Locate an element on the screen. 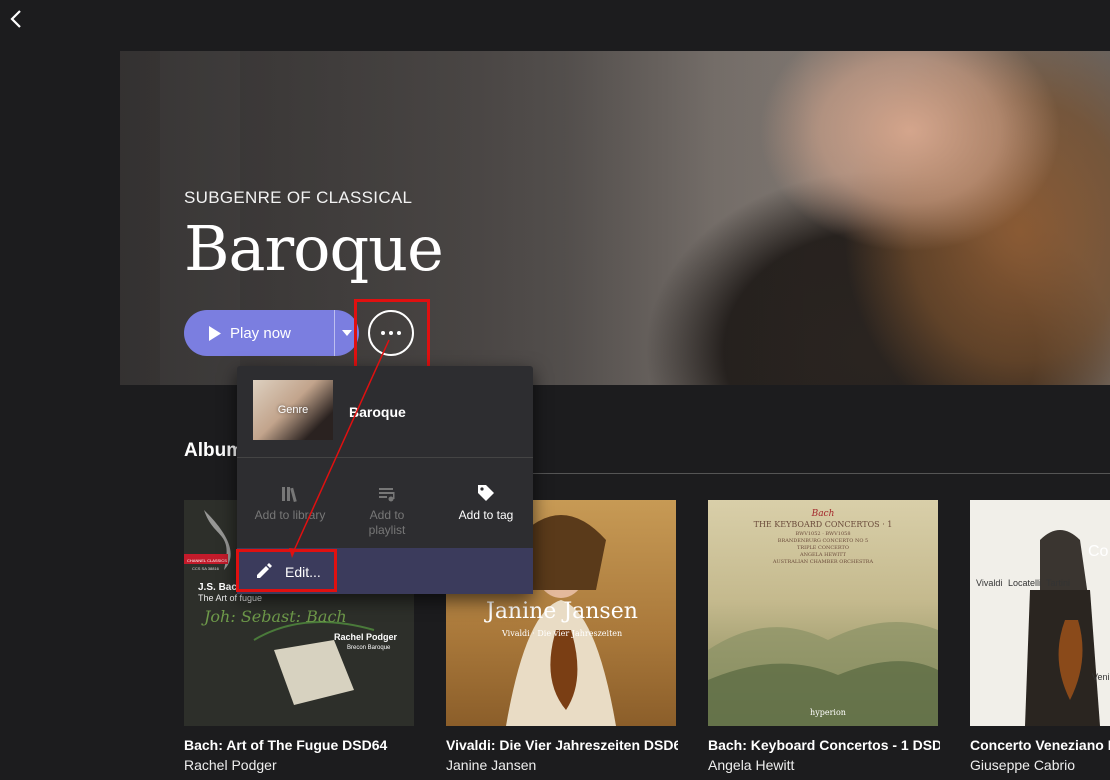  add-to-playlist-label: Add to playlist is located at coordinates (387, 522).